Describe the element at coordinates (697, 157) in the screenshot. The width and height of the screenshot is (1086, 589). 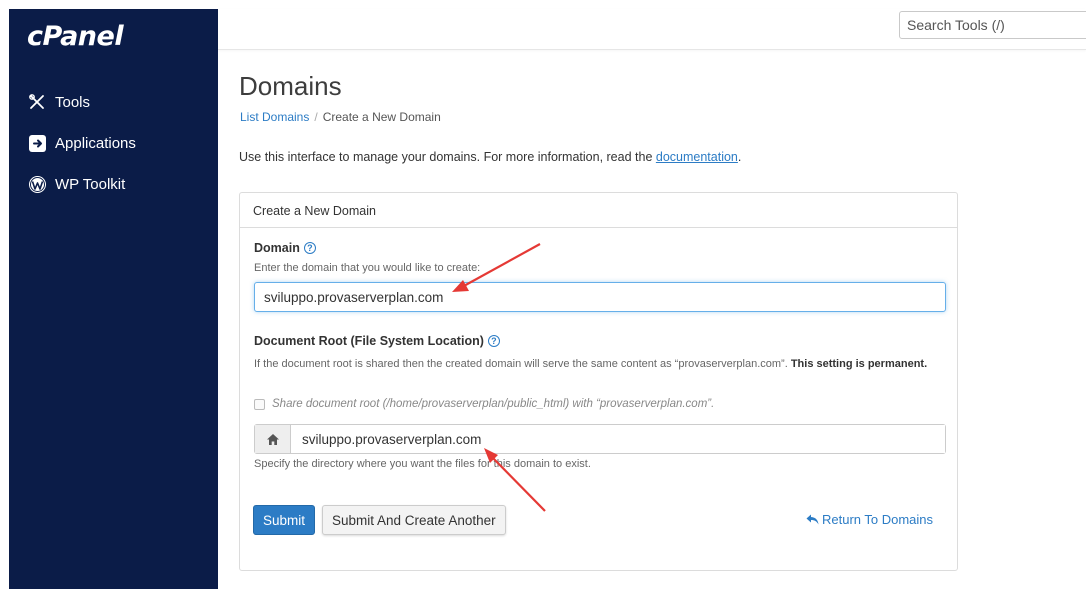
I see `documentation-link: documentation` at that location.